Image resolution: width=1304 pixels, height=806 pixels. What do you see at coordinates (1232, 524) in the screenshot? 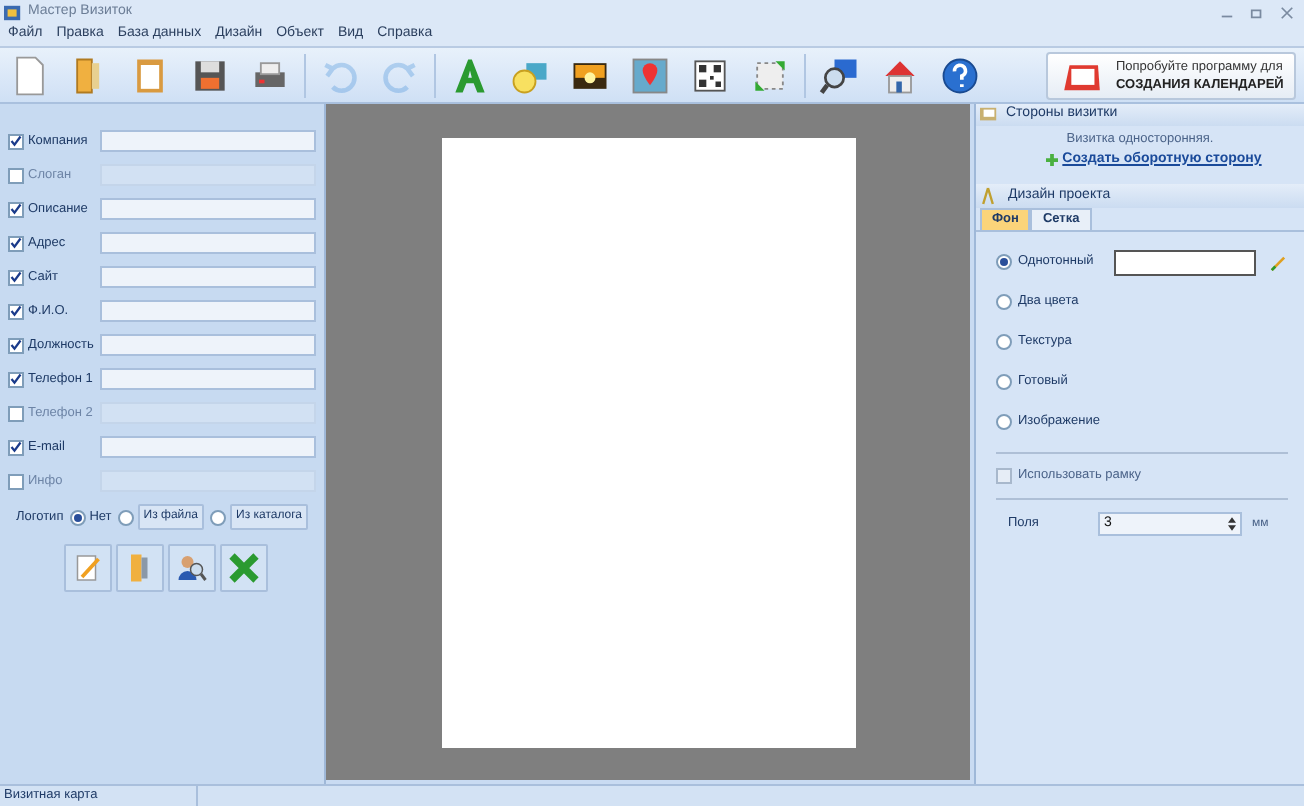
I see `spinner-icon` at bounding box center [1232, 524].